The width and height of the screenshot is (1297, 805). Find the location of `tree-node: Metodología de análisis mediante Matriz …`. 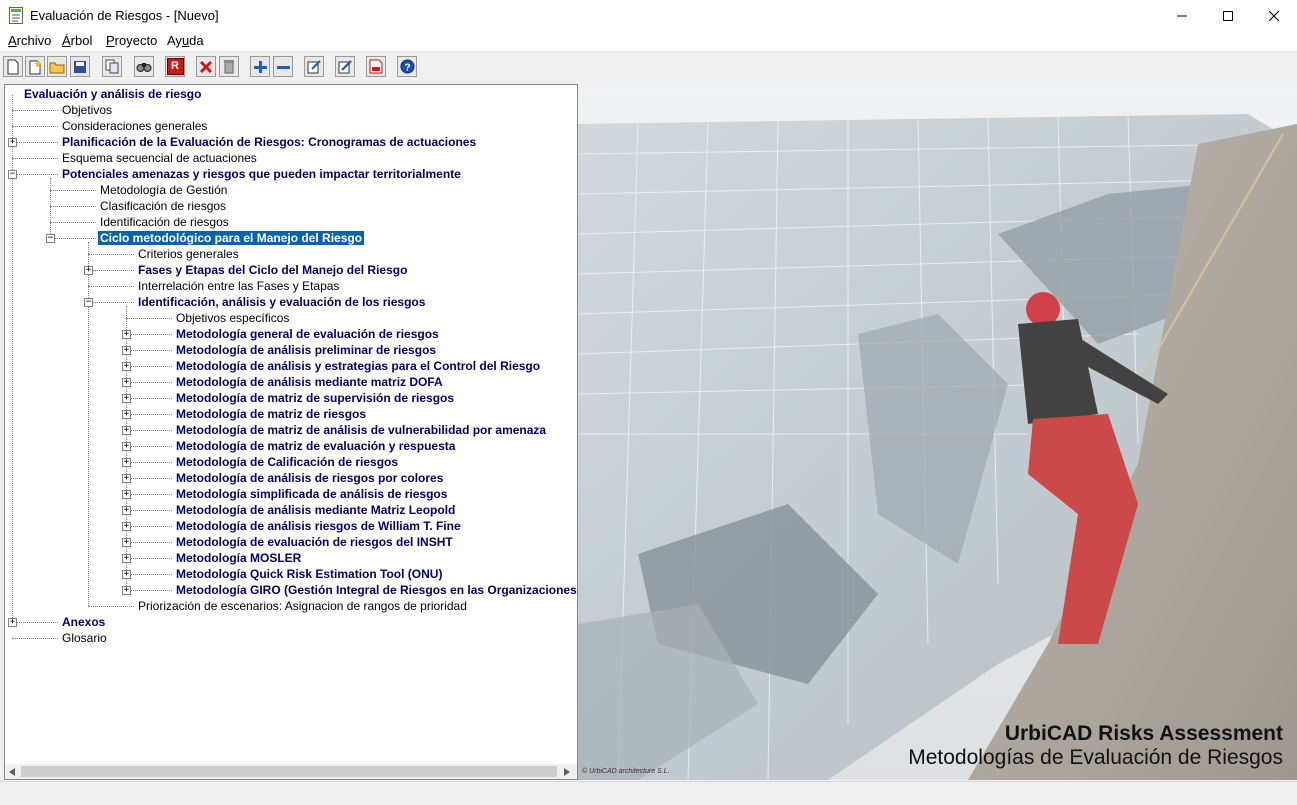

tree-node: Metodología de análisis mediante Matriz … is located at coordinates (315, 510).